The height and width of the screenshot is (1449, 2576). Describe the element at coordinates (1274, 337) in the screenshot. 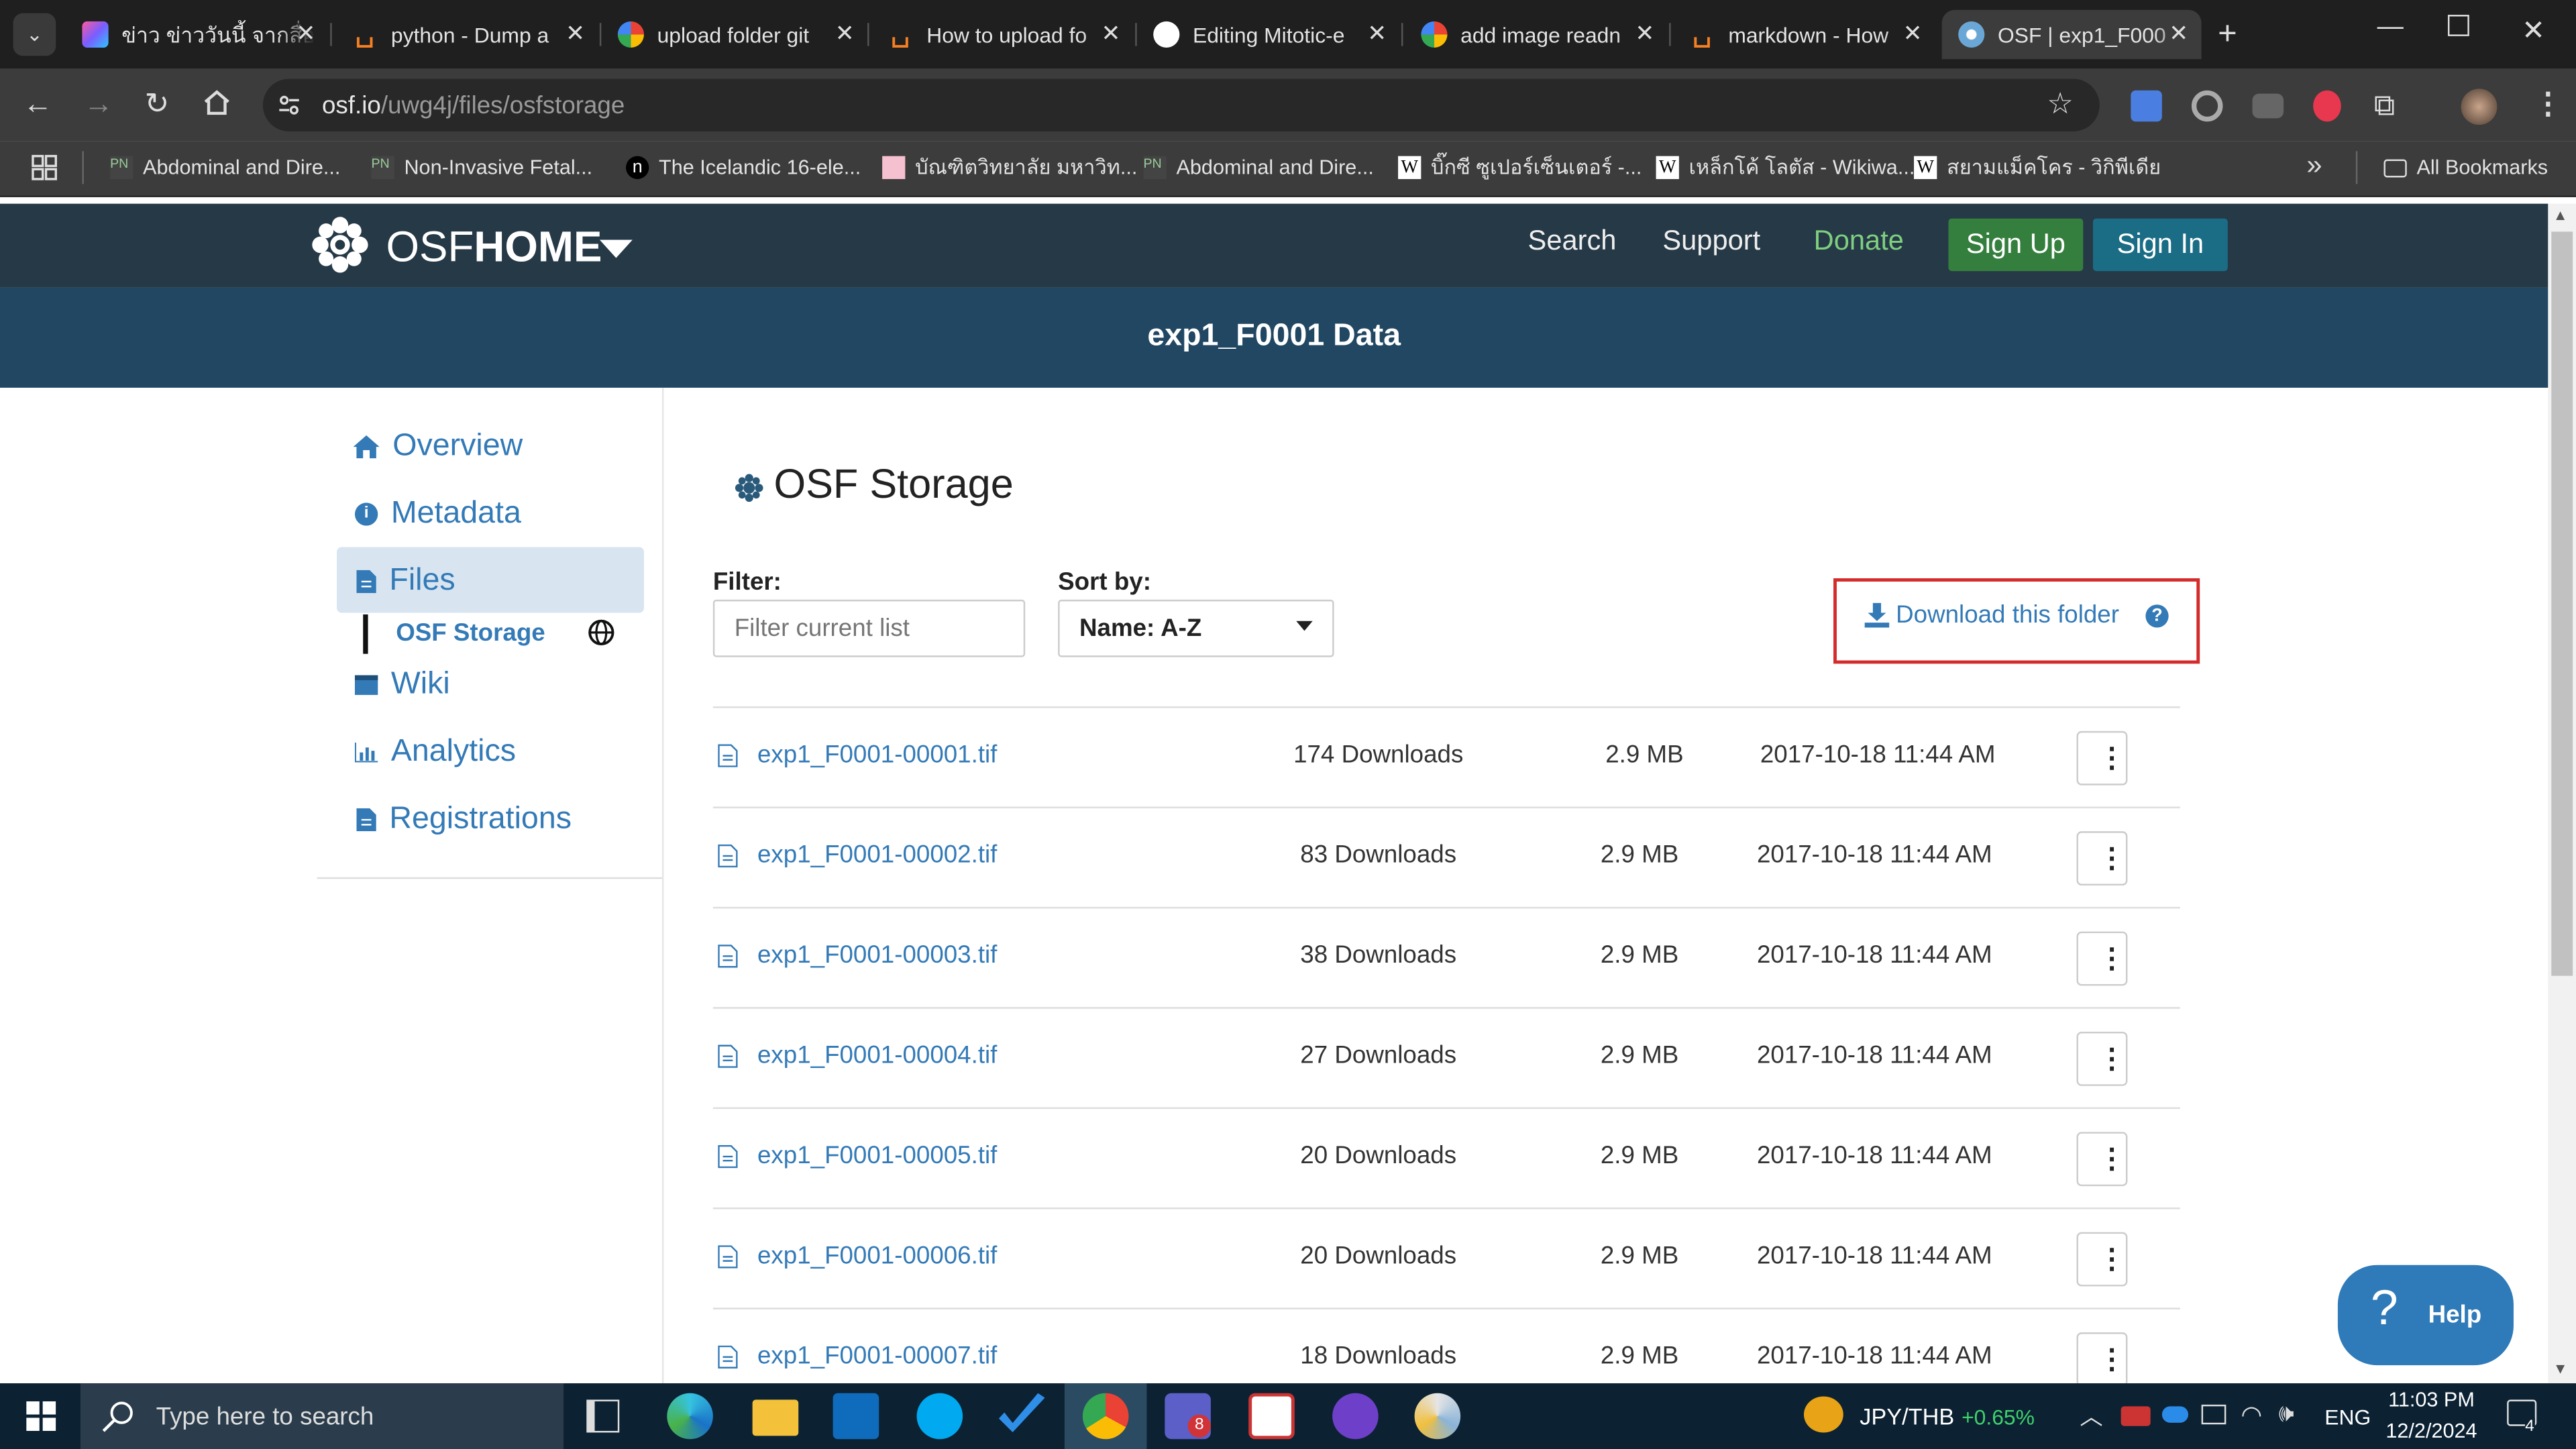

I see `project-title: exp1_F0001 Data` at that location.